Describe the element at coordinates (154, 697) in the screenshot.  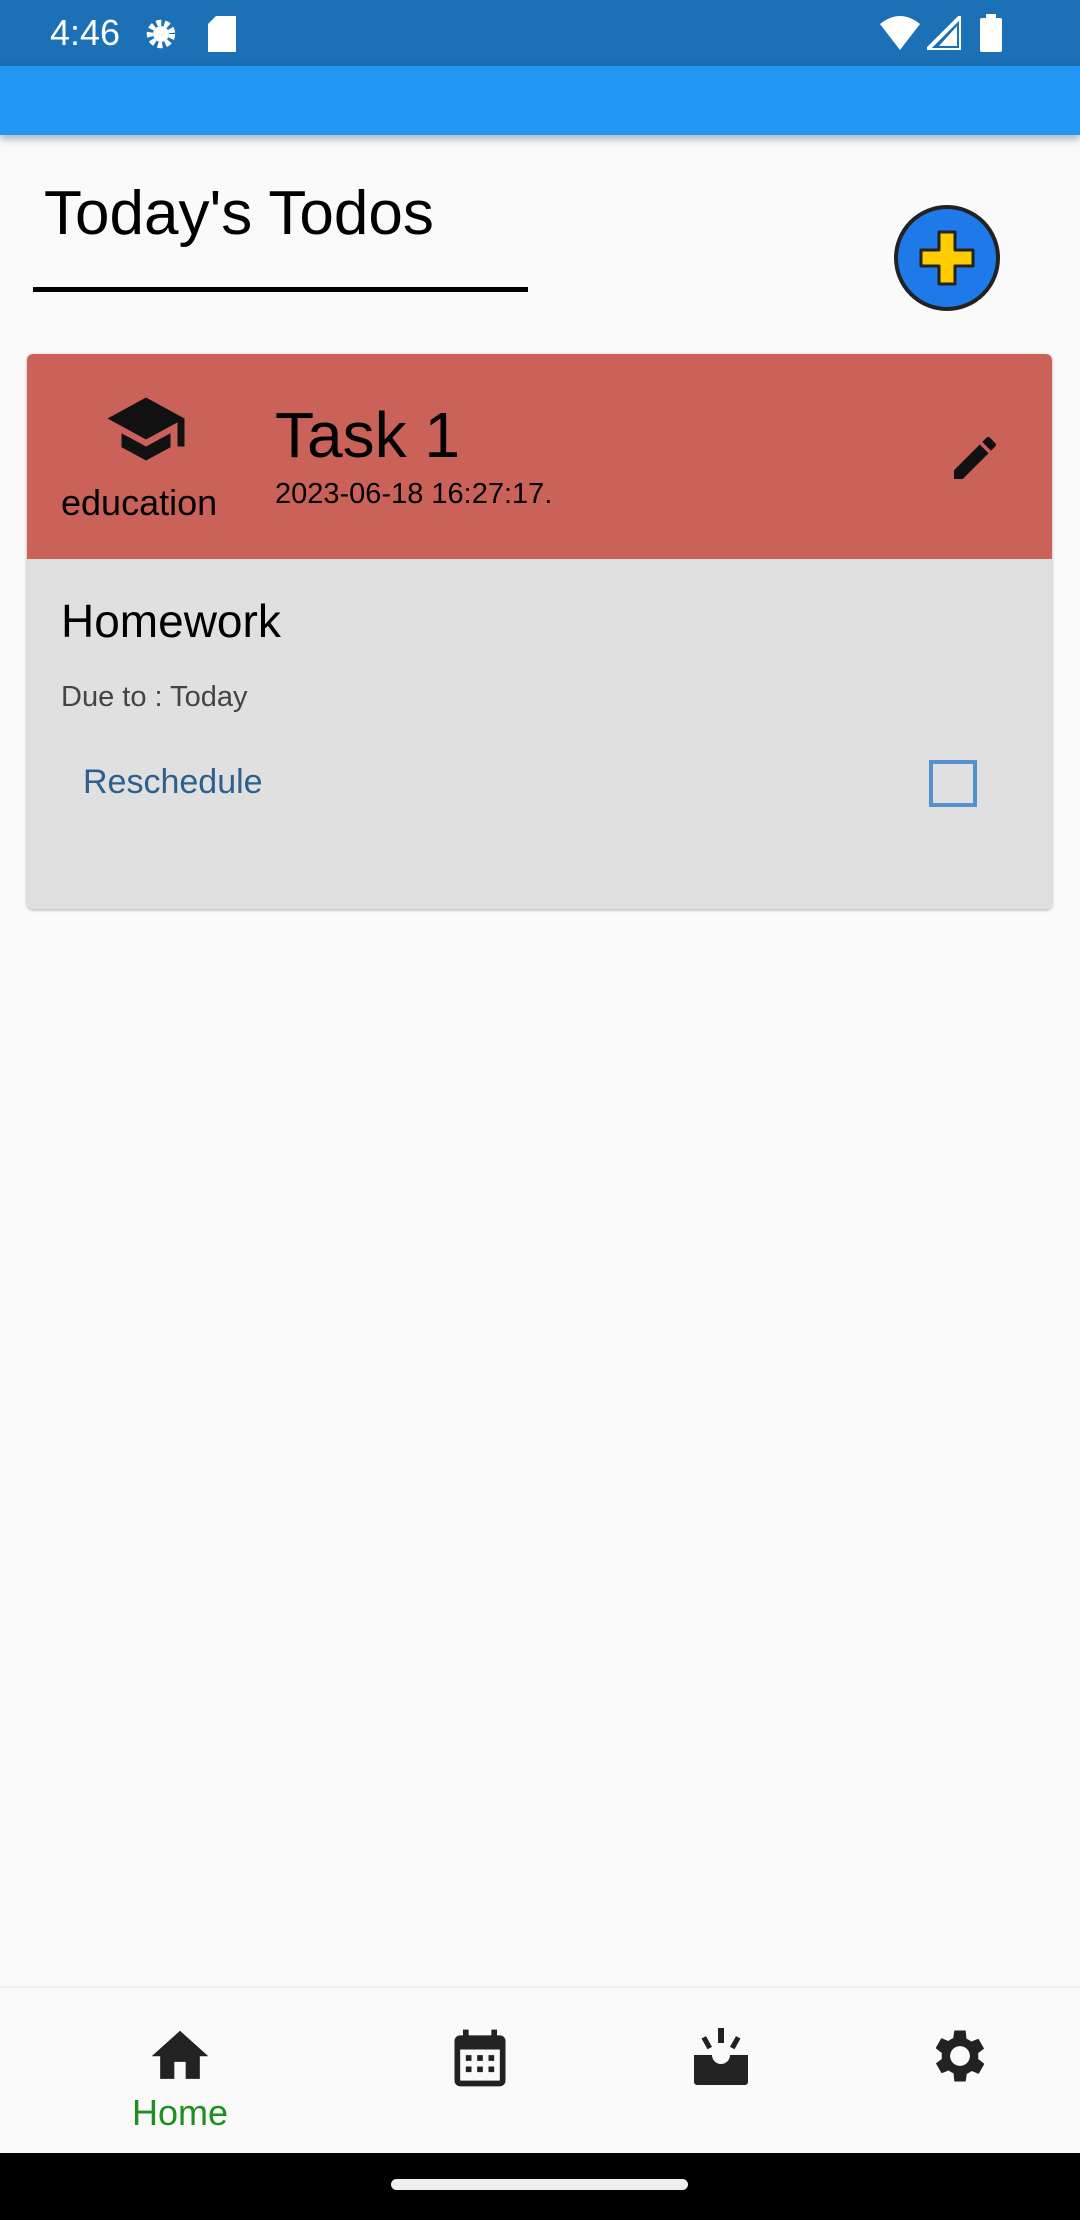
I see `task-due: Due to : Today` at that location.